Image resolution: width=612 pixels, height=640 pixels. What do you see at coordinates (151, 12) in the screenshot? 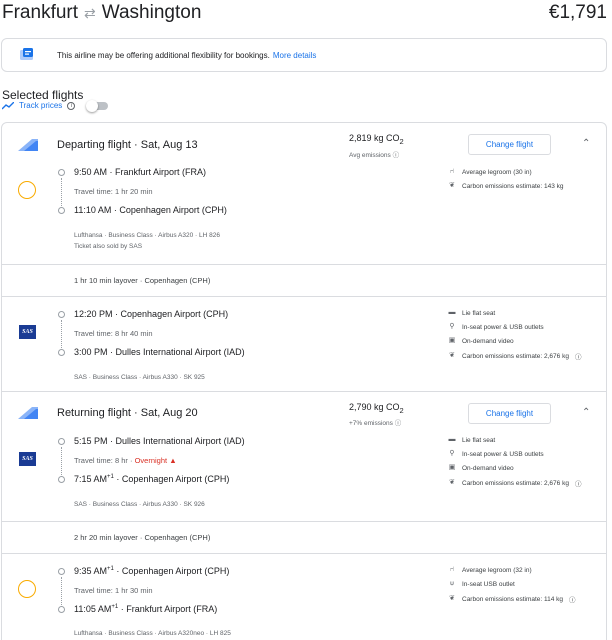
I see `destination-city: Washington` at bounding box center [151, 12].